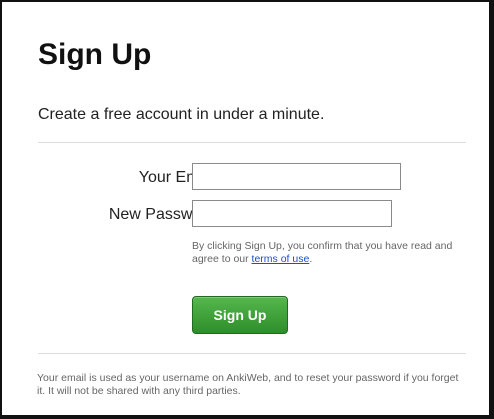 This screenshot has width=494, height=419. I want to click on page-subtitle: Create a free account in under a minute., so click(181, 114).